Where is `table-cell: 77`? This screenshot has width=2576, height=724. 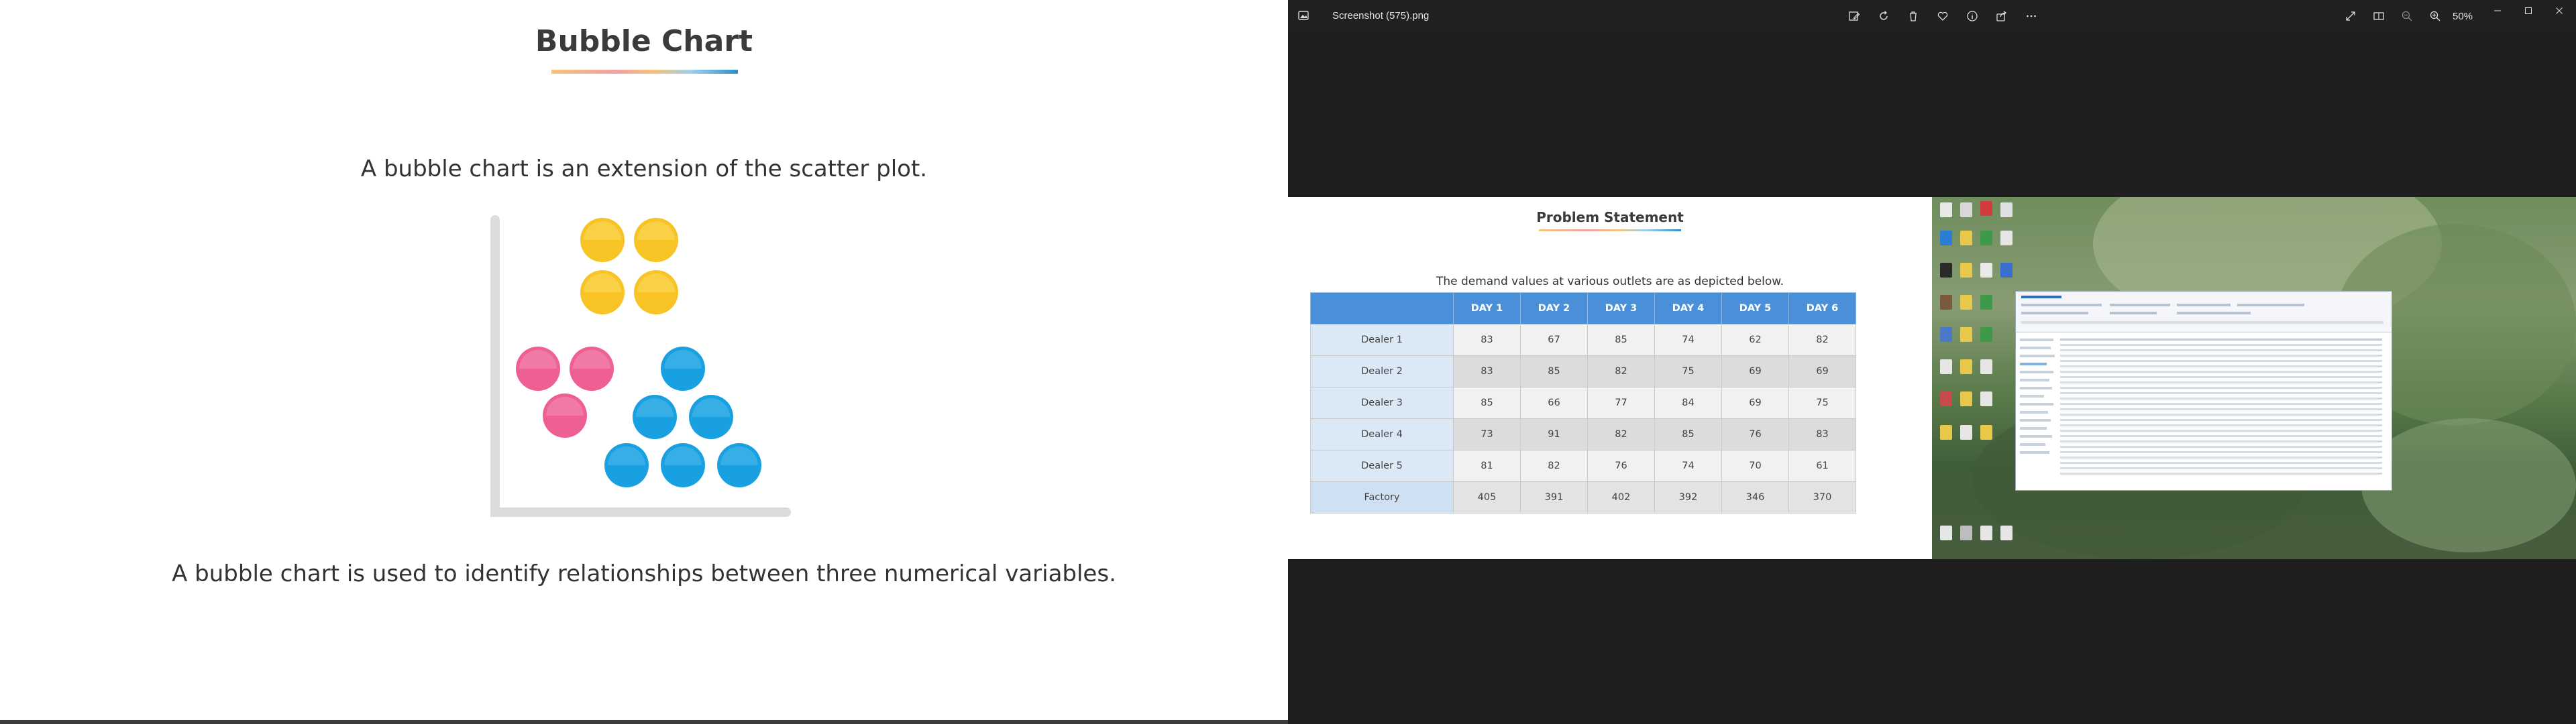 table-cell: 77 is located at coordinates (1621, 403).